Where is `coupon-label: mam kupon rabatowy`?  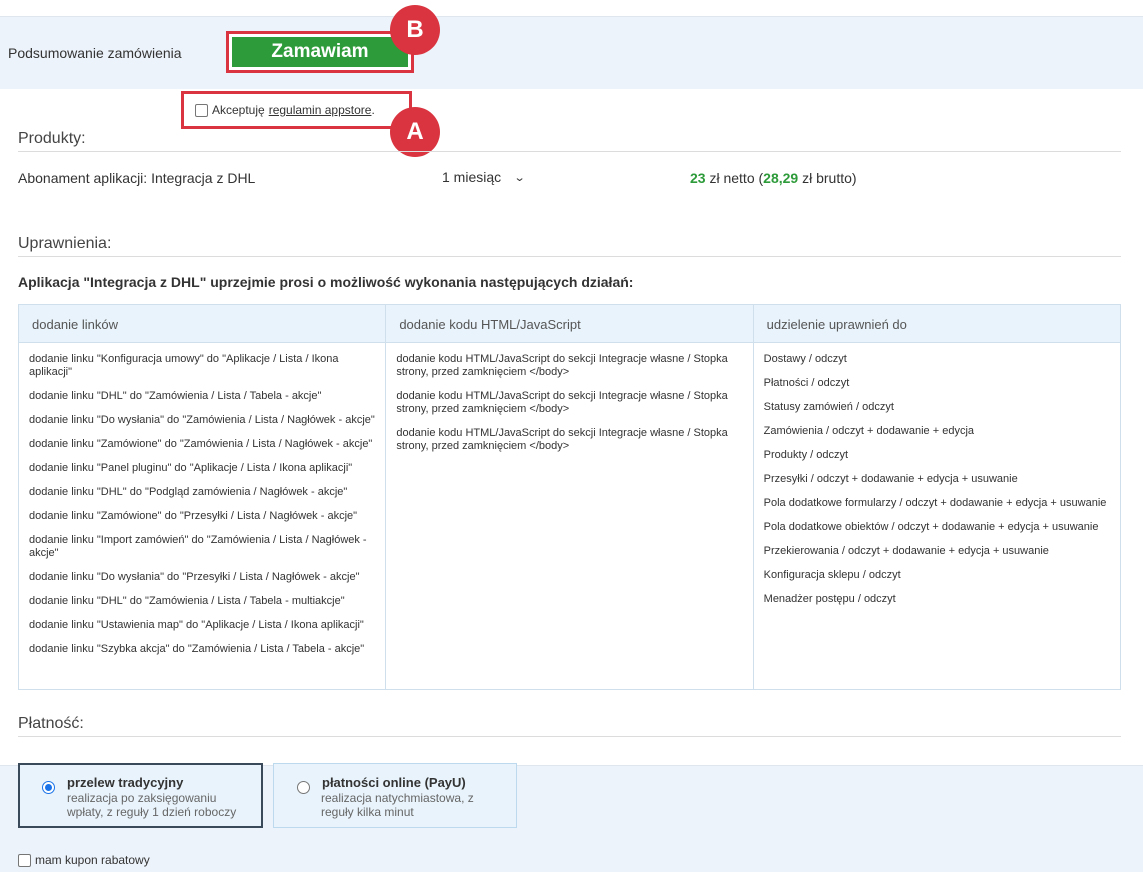
coupon-label: mam kupon rabatowy is located at coordinates (92, 860).